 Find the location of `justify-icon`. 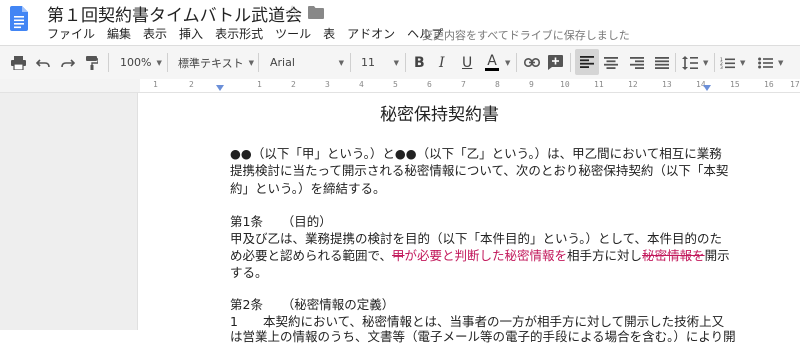

justify-icon is located at coordinates (662, 62).